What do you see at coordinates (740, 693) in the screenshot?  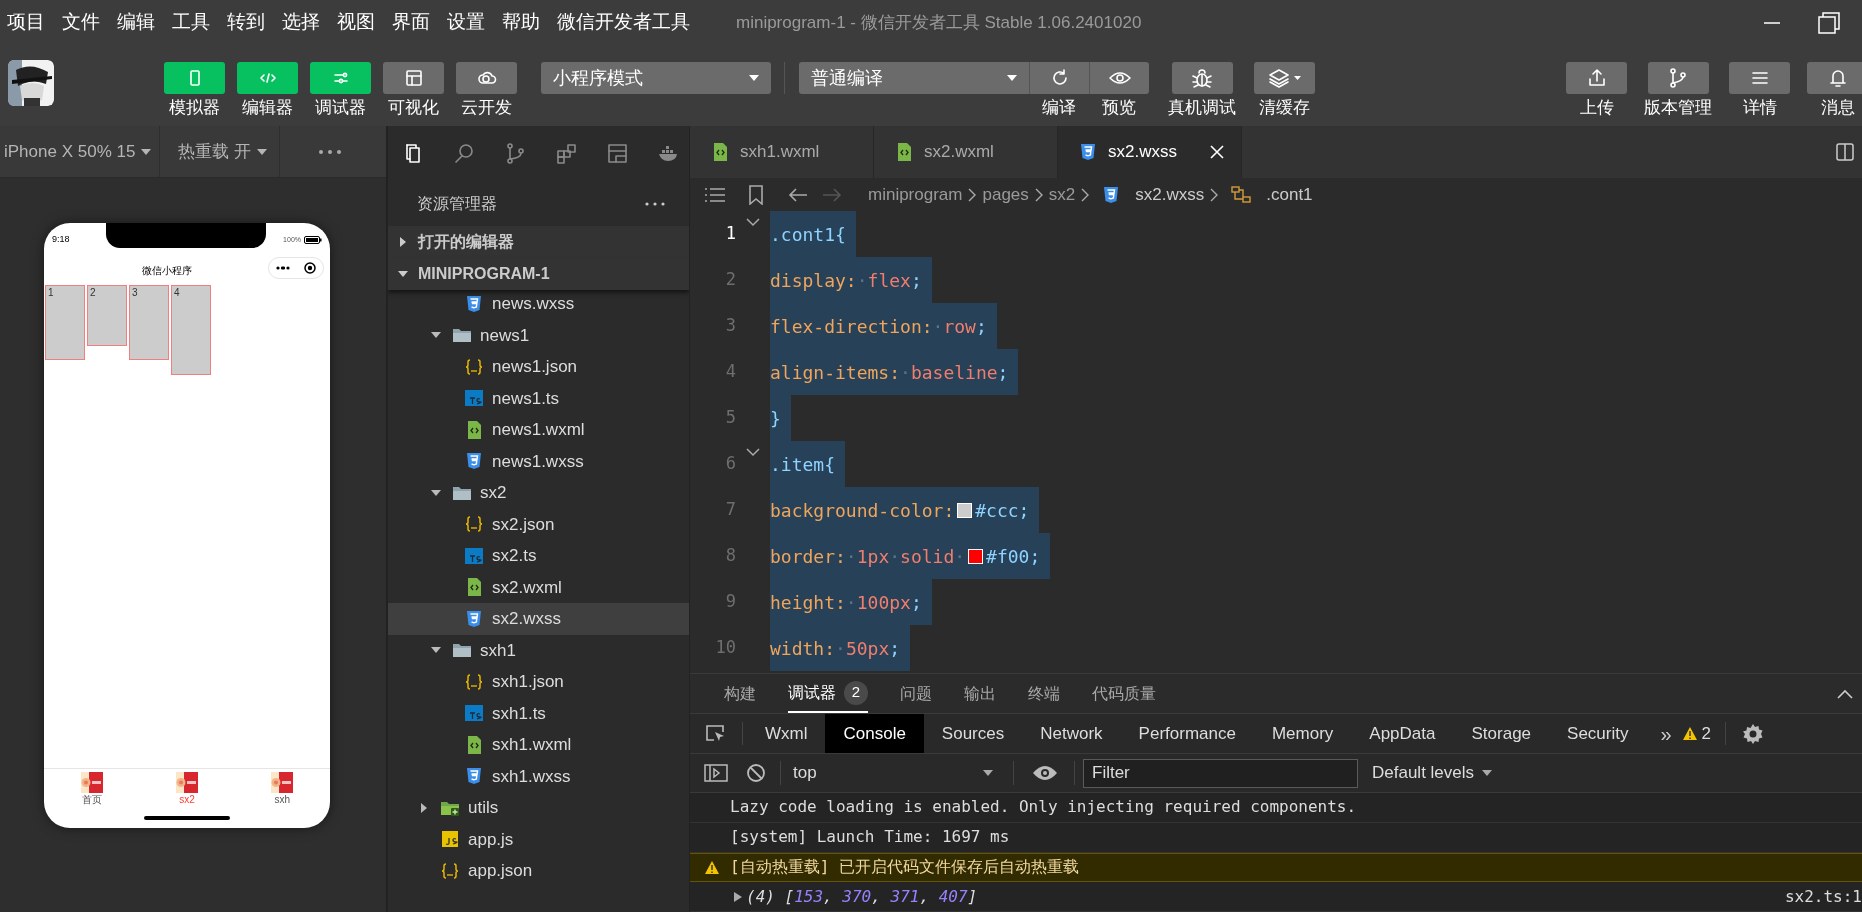 I see `panel-tab: 构建` at bounding box center [740, 693].